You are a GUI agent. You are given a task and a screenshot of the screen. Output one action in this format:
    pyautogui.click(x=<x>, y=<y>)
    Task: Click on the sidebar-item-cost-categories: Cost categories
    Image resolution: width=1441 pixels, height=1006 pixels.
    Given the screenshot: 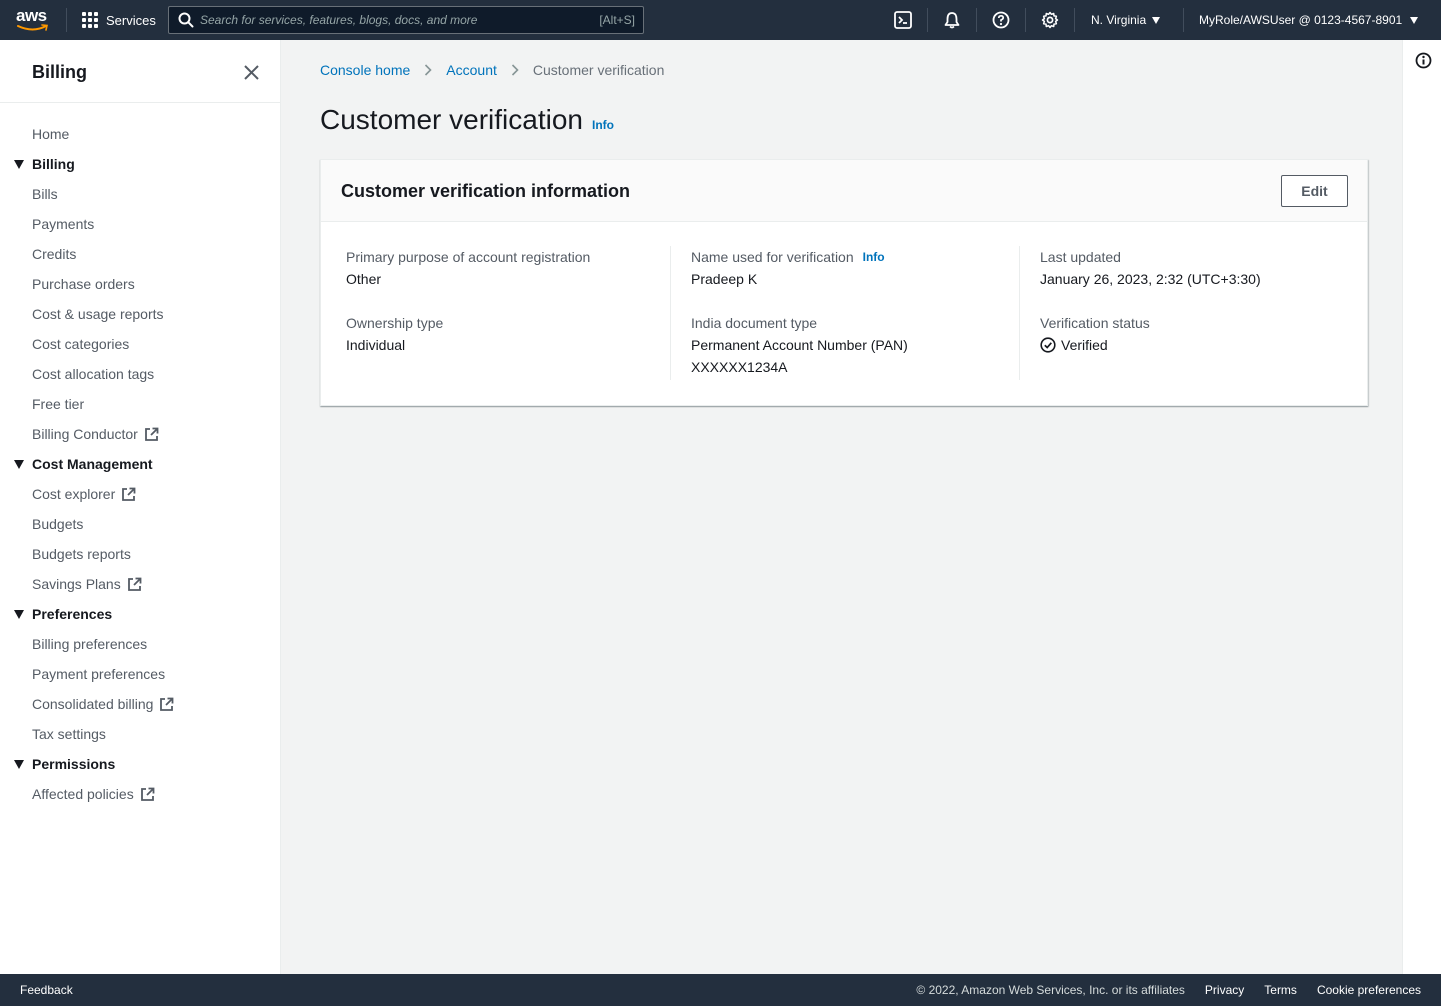 What is the action you would take?
    pyautogui.click(x=140, y=344)
    